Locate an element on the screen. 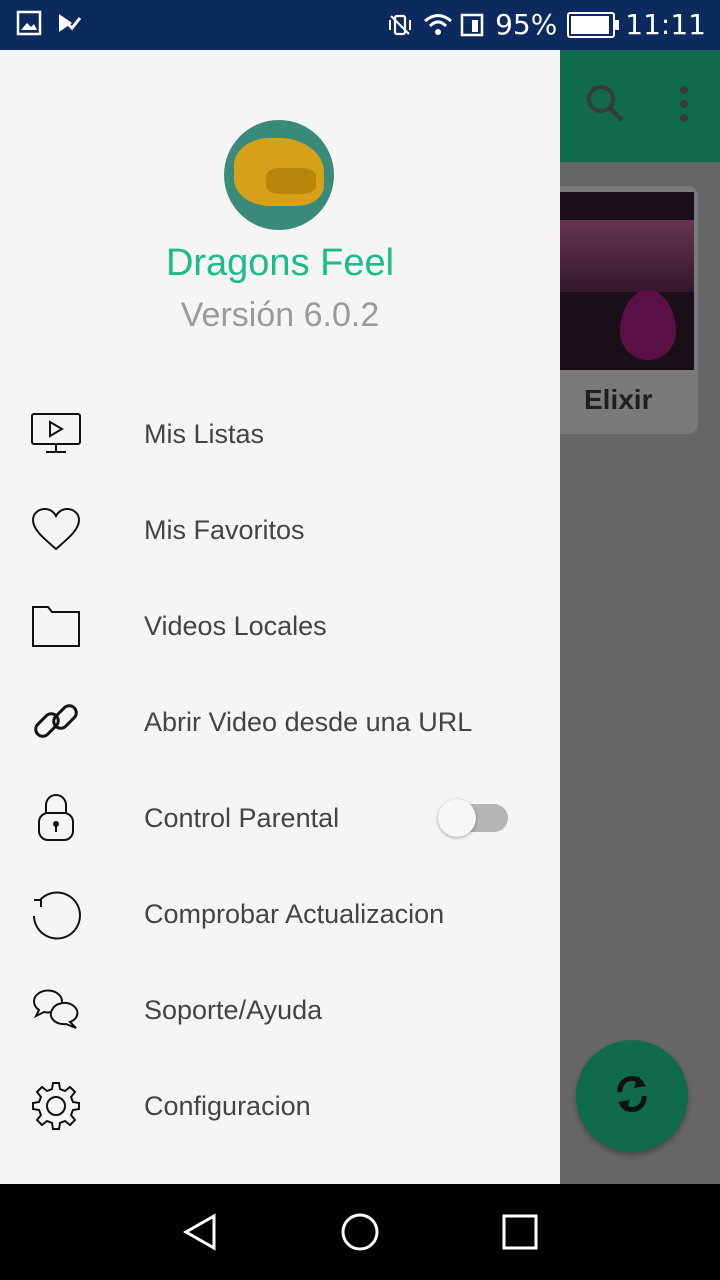 The width and height of the screenshot is (720, 1280). card-art-drop is located at coordinates (648, 325).